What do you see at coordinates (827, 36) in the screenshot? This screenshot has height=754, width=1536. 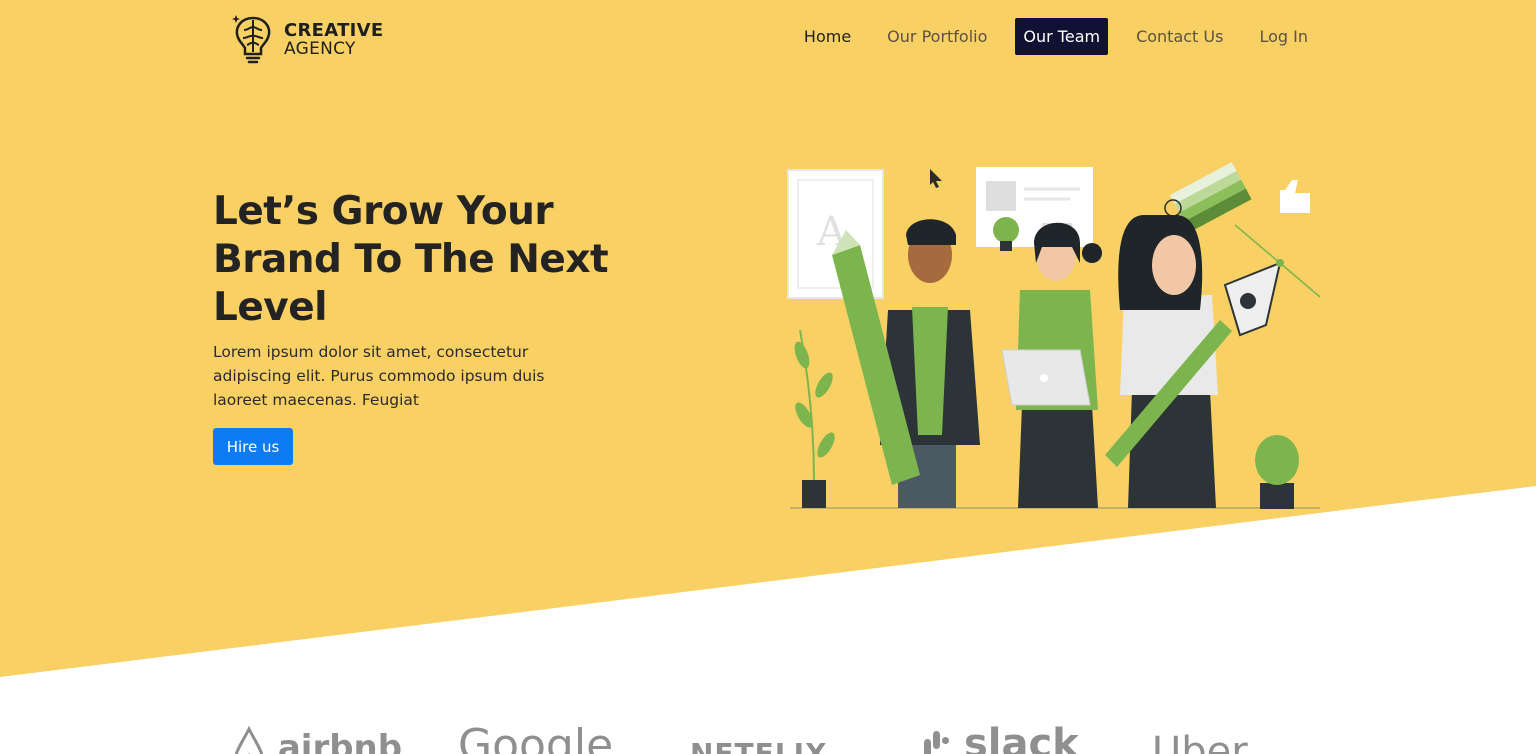 I see `nav-home: Home` at bounding box center [827, 36].